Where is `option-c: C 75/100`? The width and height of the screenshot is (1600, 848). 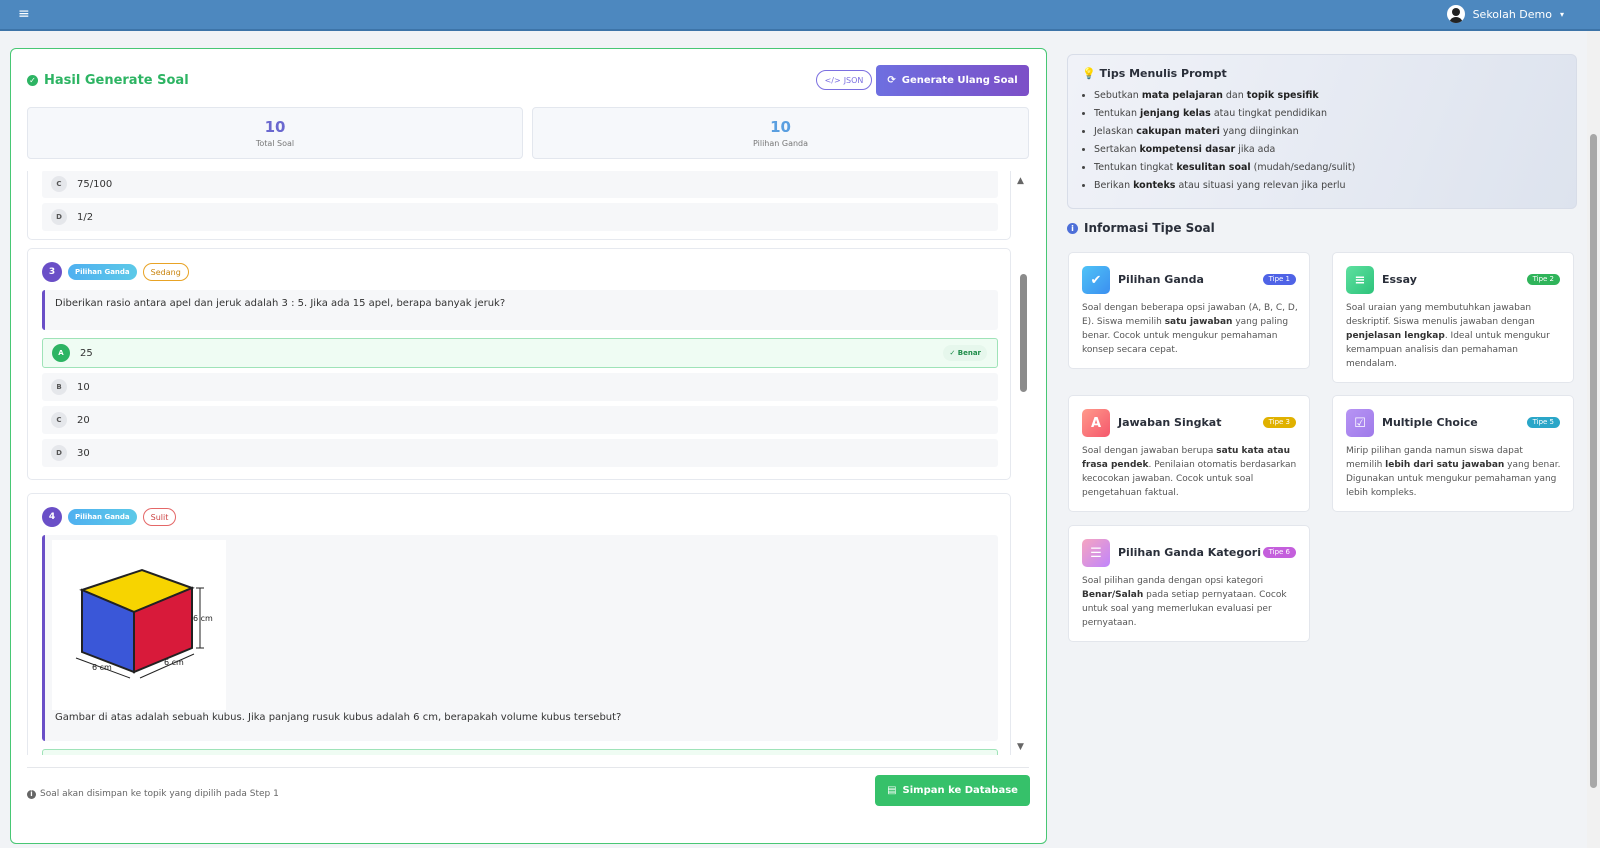
option-c: C 75/100 is located at coordinates (520, 184).